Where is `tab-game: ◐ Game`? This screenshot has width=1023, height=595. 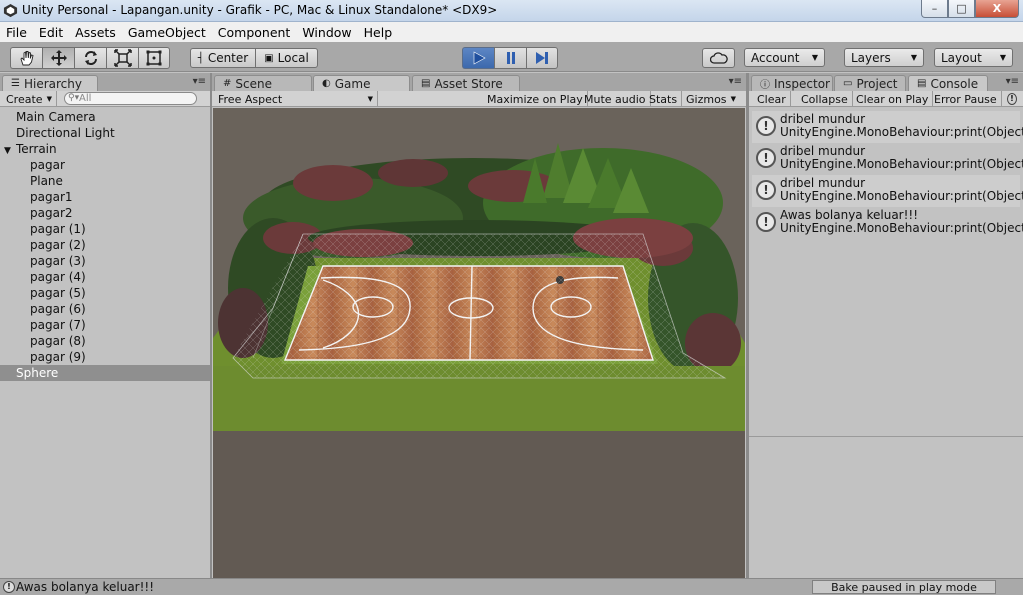
tab-game: ◐ Game is located at coordinates (361, 83).